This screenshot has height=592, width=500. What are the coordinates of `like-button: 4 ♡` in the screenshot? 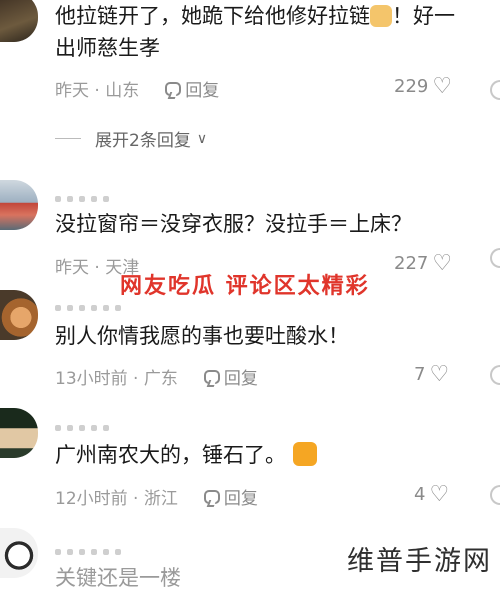 It's located at (431, 494).